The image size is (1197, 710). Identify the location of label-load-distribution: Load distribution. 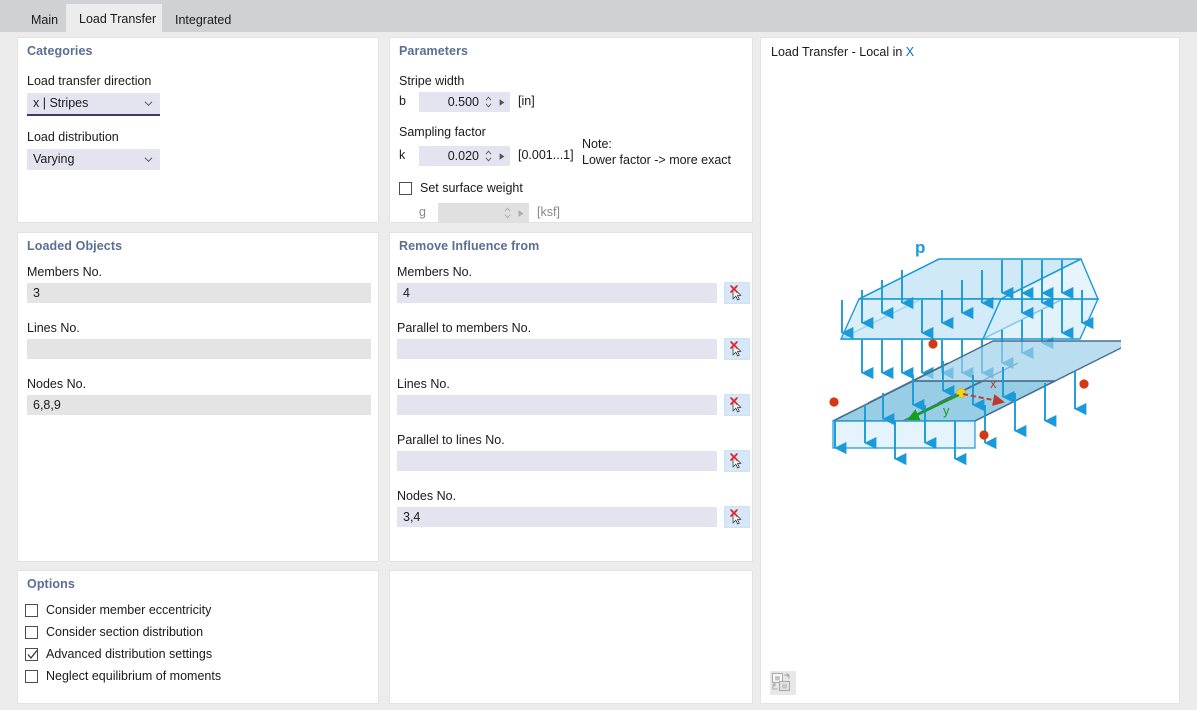
(73, 137).